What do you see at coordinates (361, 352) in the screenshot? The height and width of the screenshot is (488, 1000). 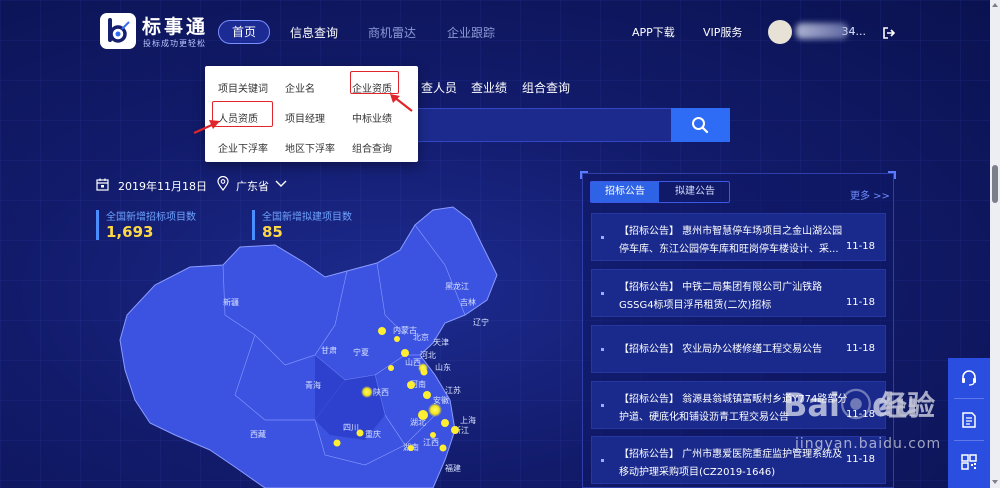 I see `map-label-ningxia: 宁夏` at bounding box center [361, 352].